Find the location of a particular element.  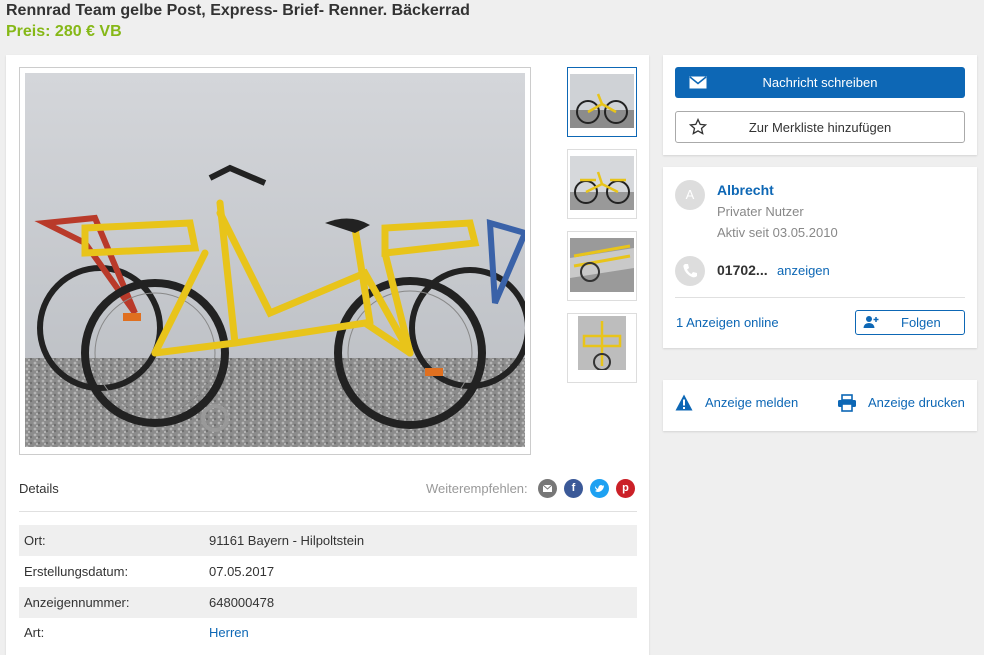

follow-button: Folgen is located at coordinates (910, 322).